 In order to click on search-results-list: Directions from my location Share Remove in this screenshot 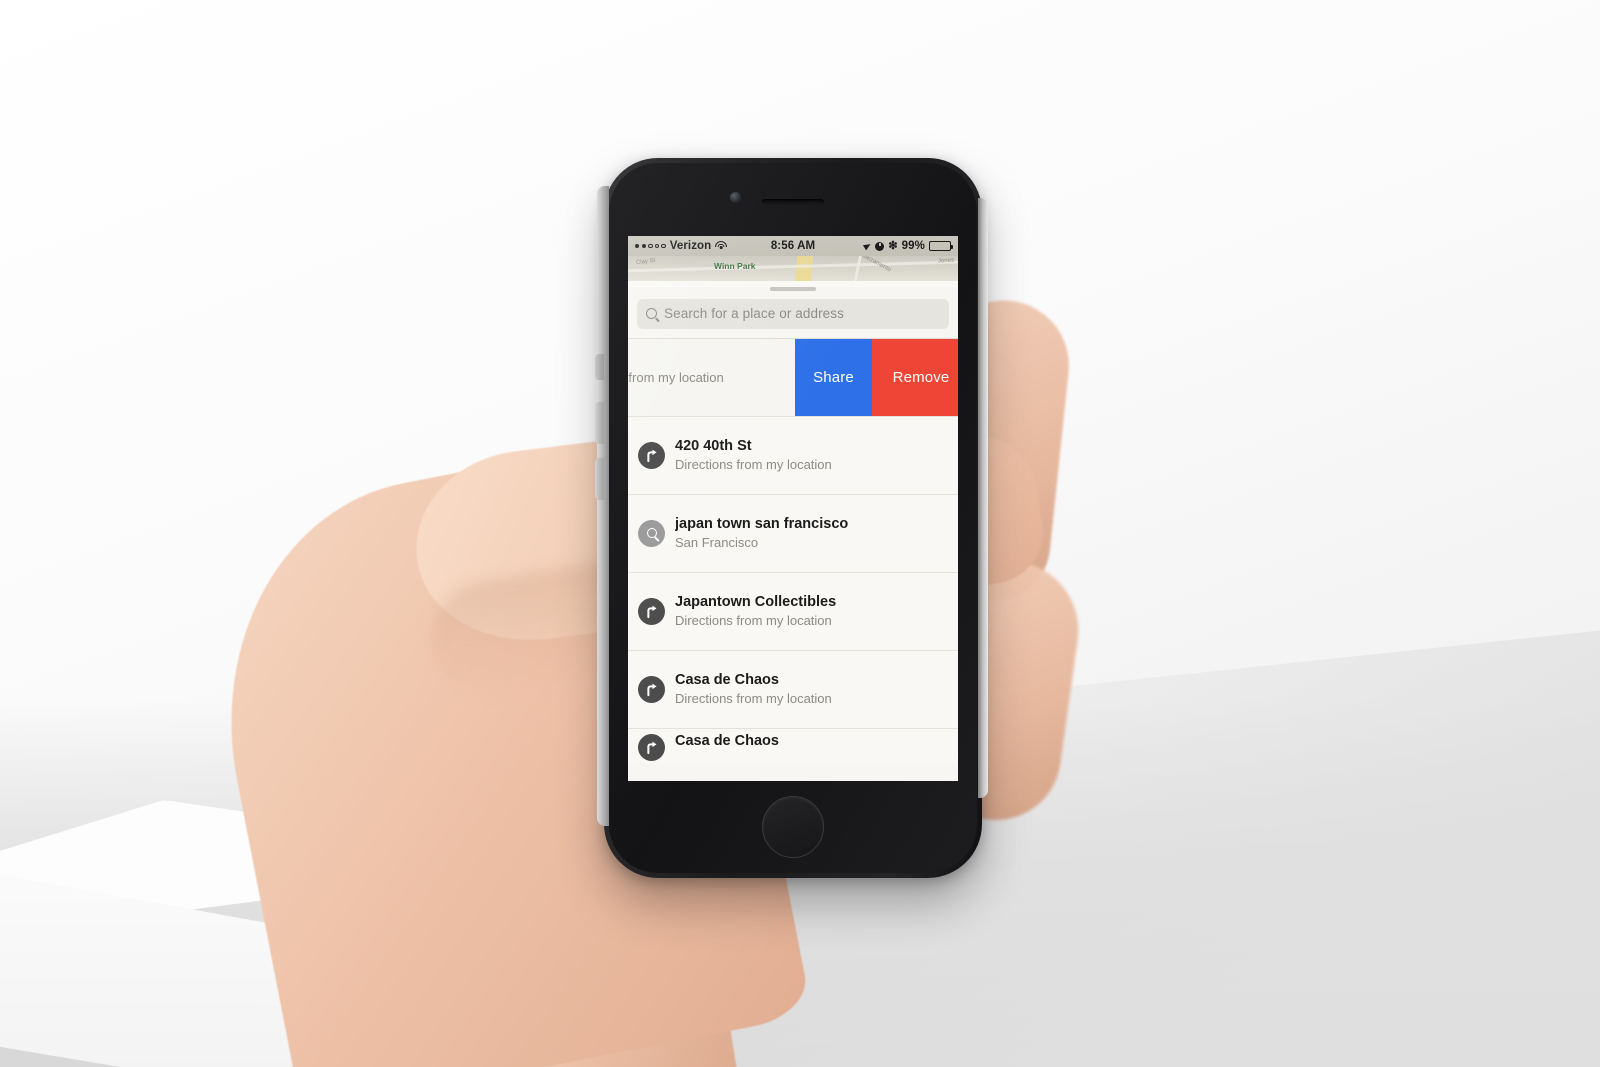, I will do `click(793, 550)`.